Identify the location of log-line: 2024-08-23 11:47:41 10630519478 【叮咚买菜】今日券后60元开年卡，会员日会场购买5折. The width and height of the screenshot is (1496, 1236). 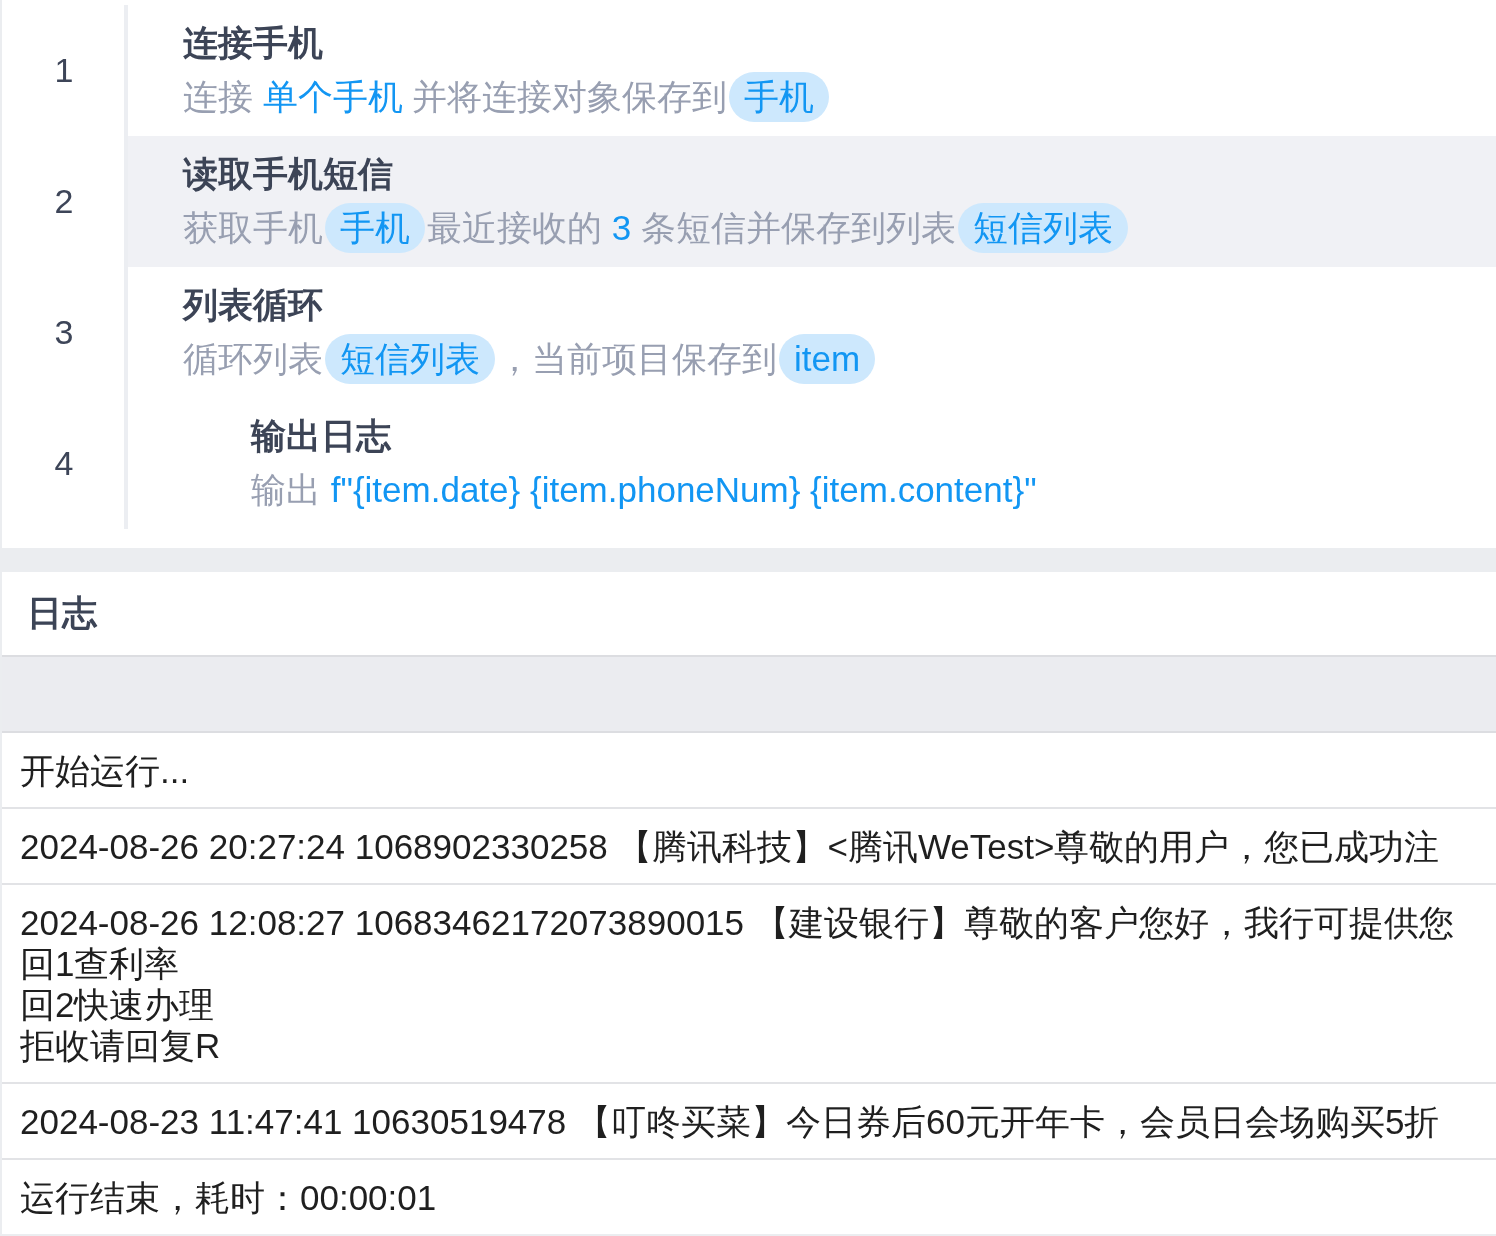
(730, 1121).